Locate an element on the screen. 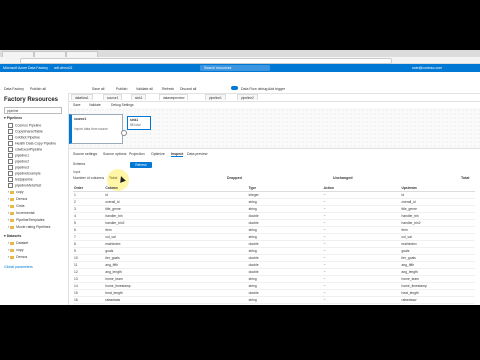 Image resolution: width=480 pixels, height=360 pixels. folder-item: › PipelineTemplates is located at coordinates (26, 220).